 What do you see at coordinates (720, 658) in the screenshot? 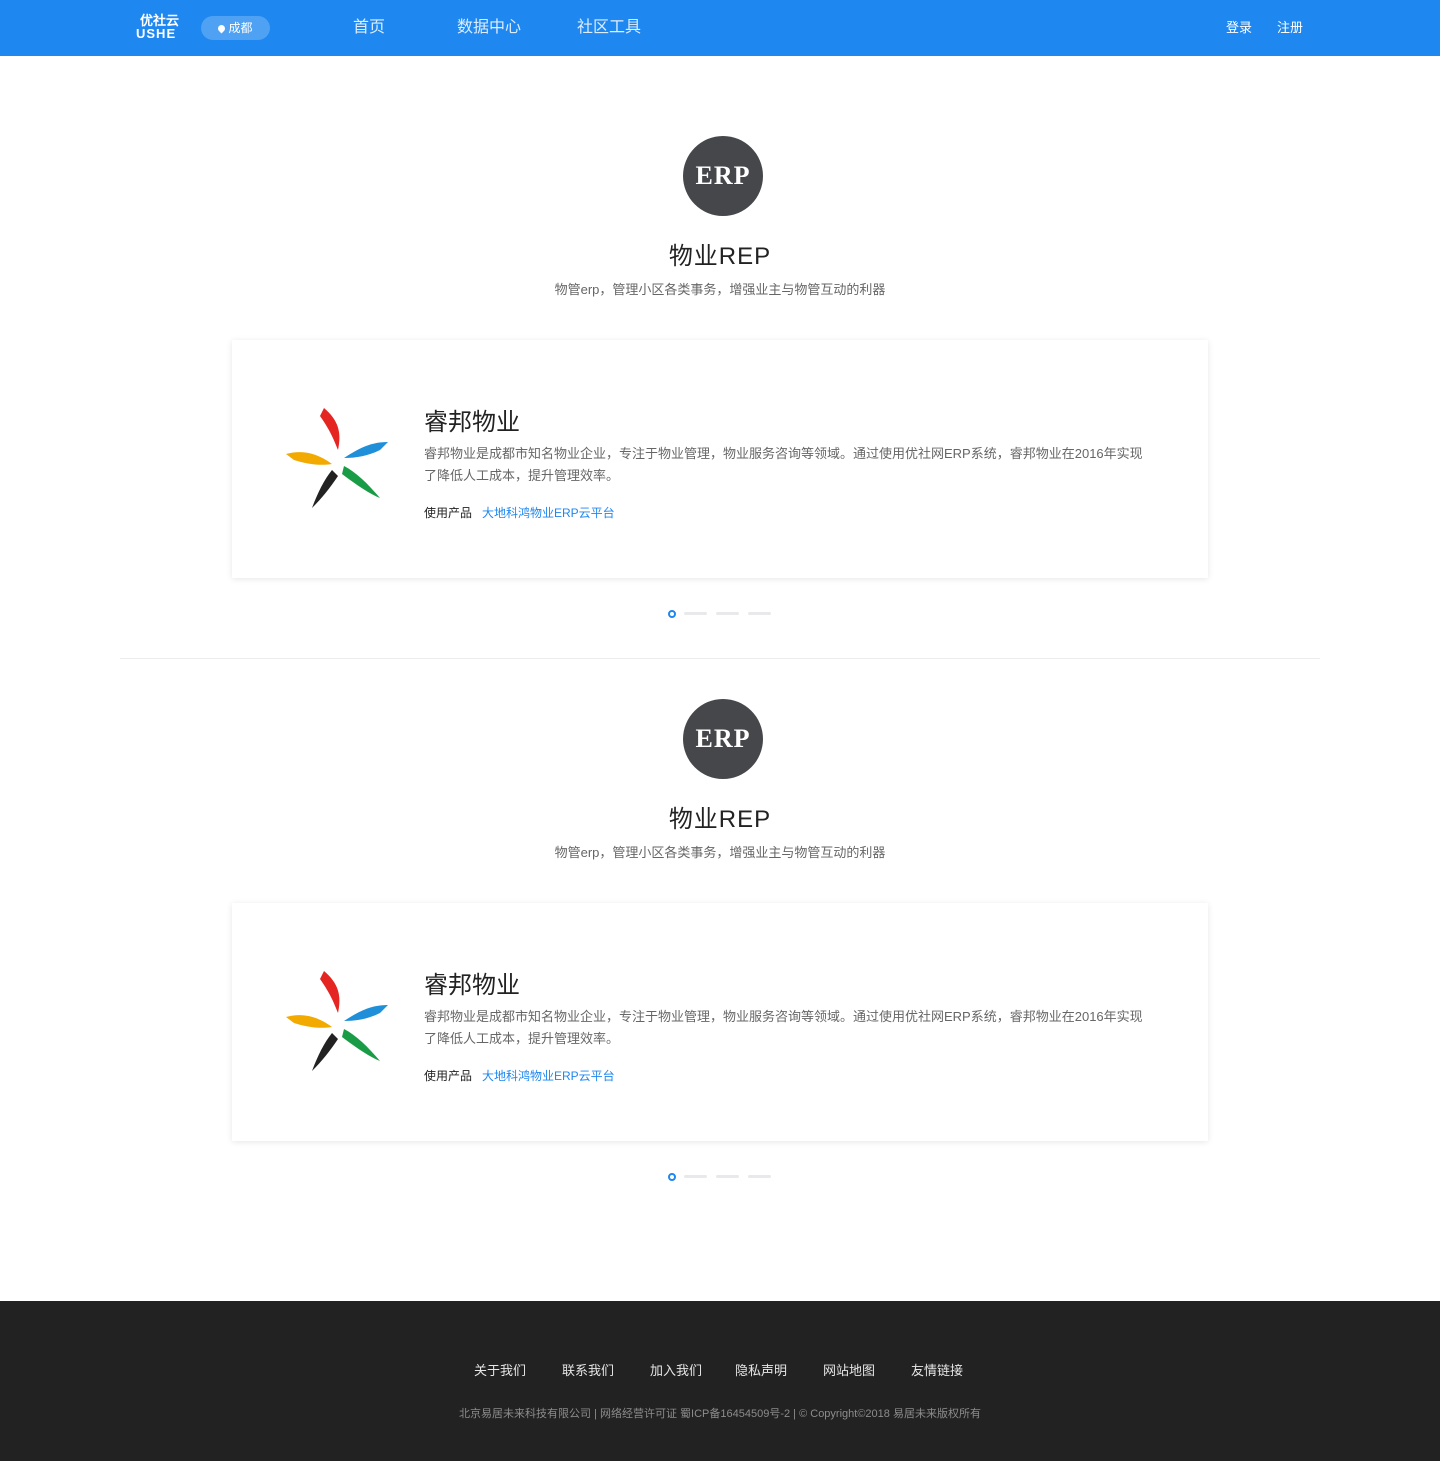
I see `section-divider` at bounding box center [720, 658].